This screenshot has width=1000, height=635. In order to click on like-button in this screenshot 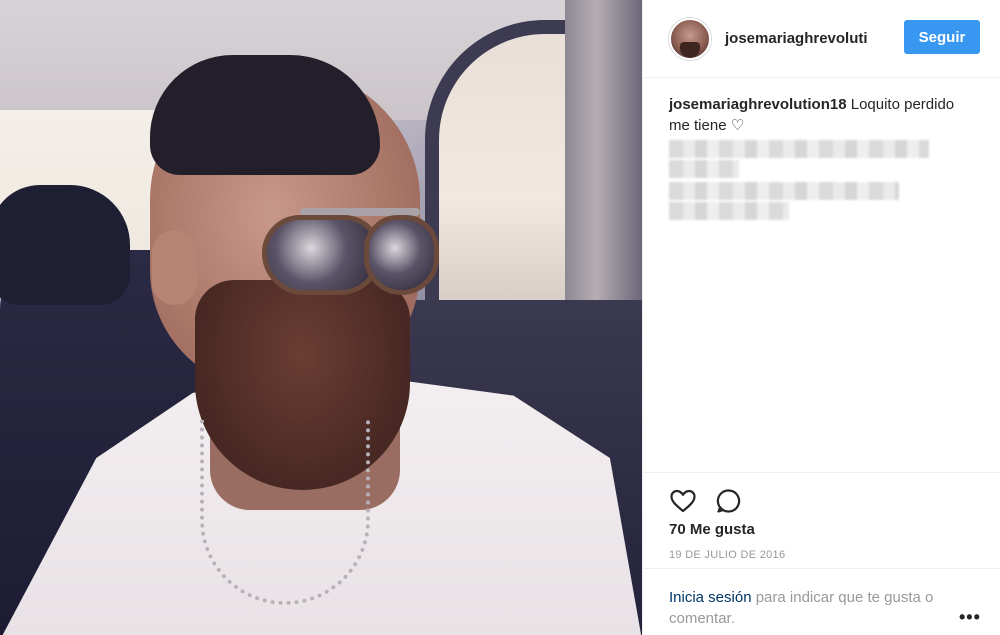, I will do `click(683, 501)`.